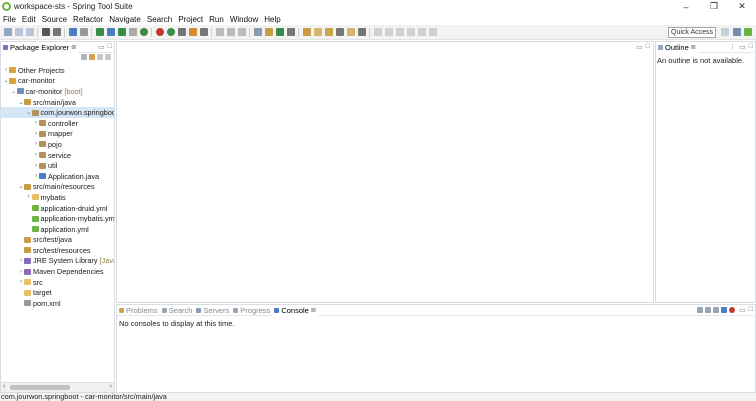  Describe the element at coordinates (45, 32) in the screenshot. I see `boot-dashboard-icon` at that location.